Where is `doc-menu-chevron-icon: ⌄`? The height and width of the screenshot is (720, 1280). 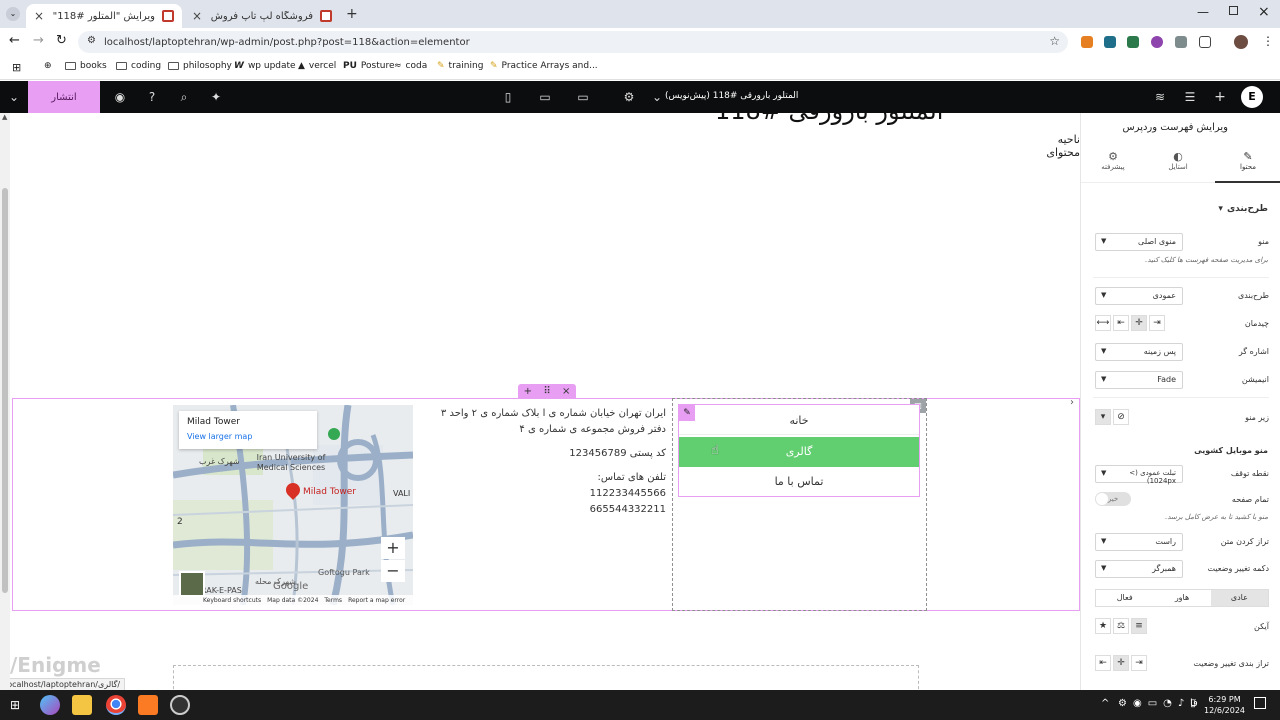 doc-menu-chevron-icon: ⌄ is located at coordinates (657, 97).